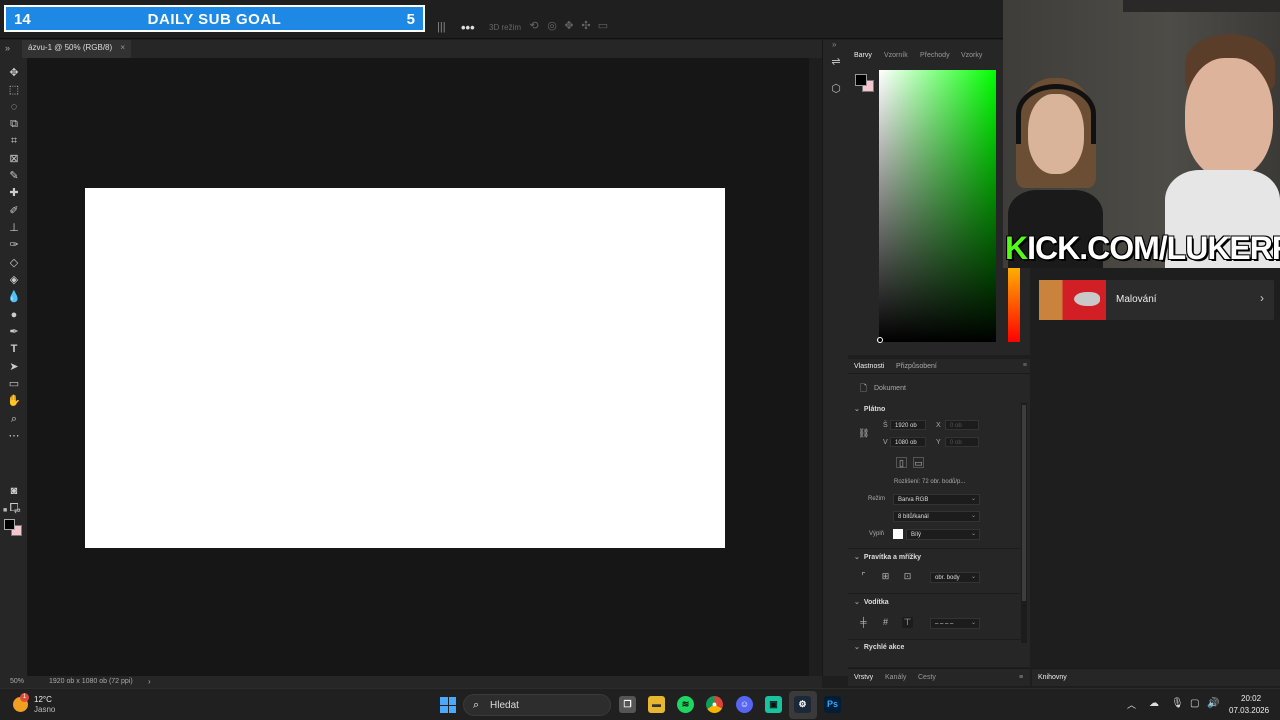  I want to click on microphone-icon: 🎙, so click(1177, 703).